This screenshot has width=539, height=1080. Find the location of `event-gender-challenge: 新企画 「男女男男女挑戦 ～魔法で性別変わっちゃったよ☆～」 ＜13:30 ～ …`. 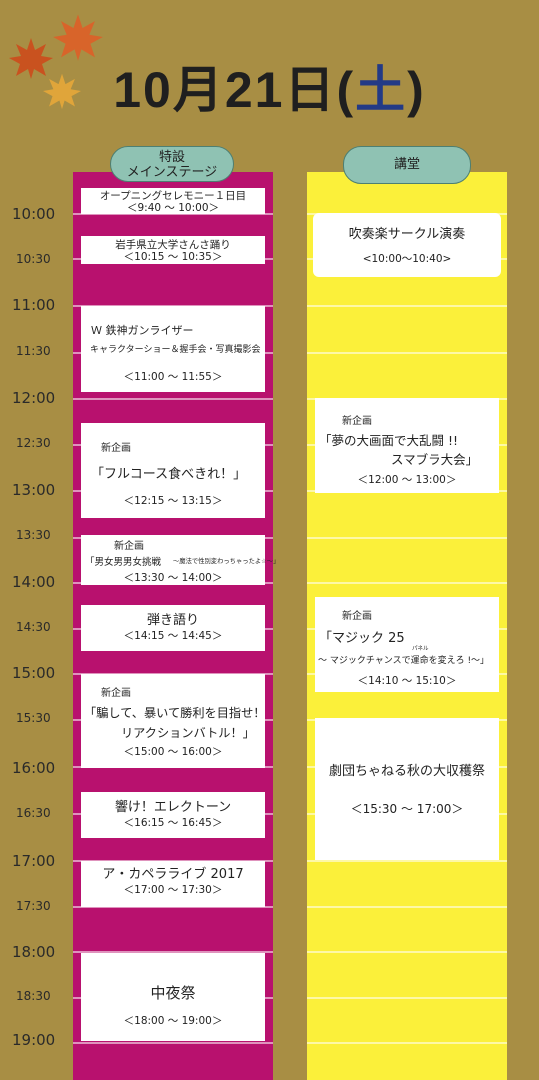

event-gender-challenge: 新企画 「男女男男女挑戦 ～魔法で性別変わっちゃったよ☆～」 ＜13:30 ～ … is located at coordinates (180, 560).